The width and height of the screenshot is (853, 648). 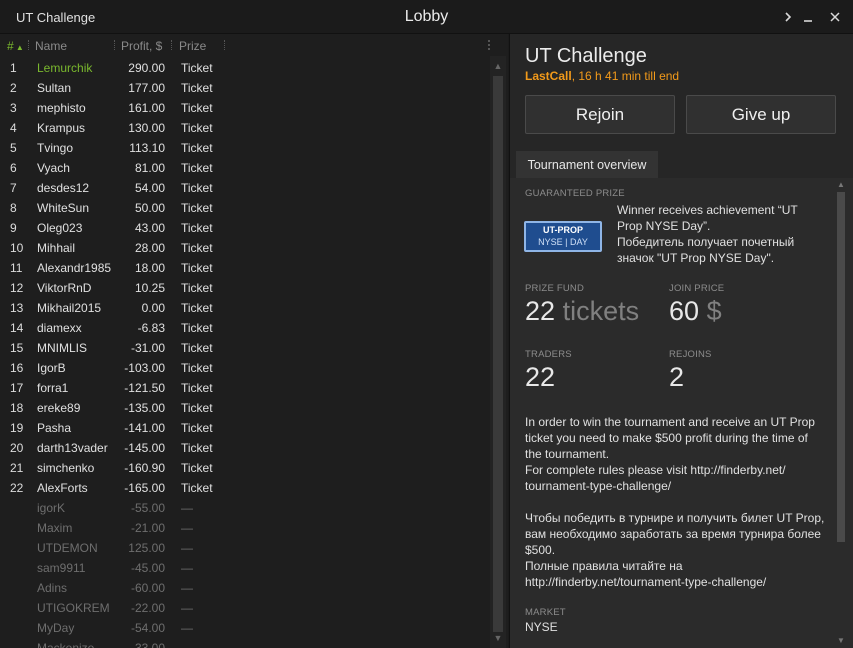 What do you see at coordinates (147, 588) in the screenshot?
I see `profit-cell: -60.00` at bounding box center [147, 588].